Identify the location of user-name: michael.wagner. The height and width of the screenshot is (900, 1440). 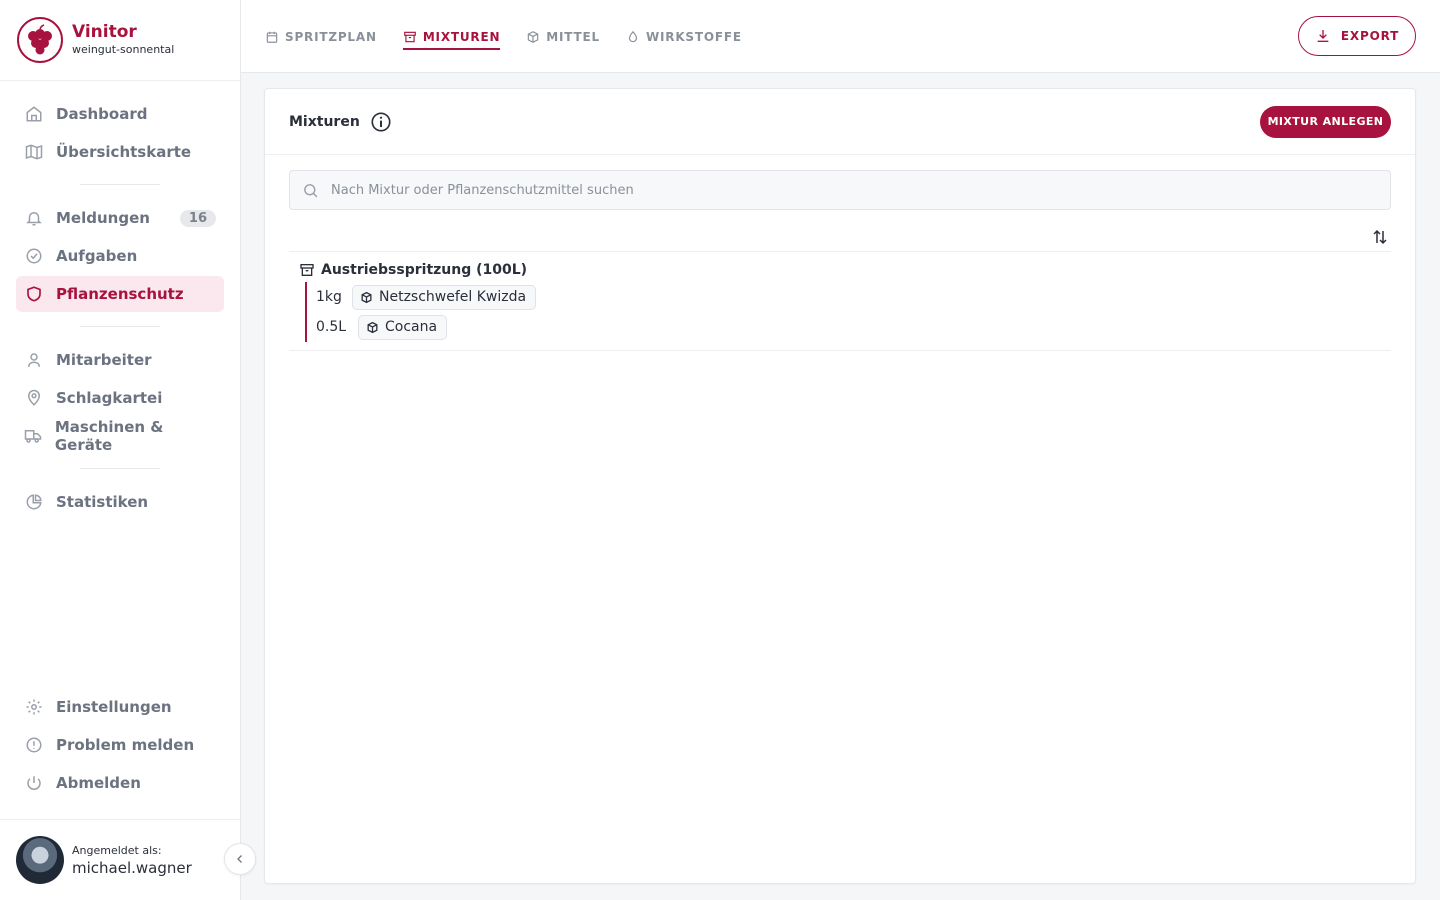
(132, 867).